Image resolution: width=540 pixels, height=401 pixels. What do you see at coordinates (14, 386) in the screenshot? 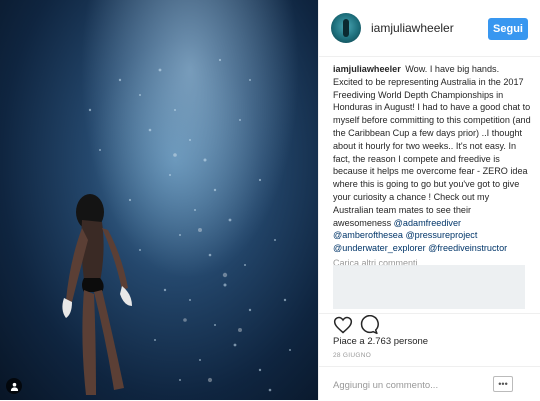
I see `user-tag-icon` at bounding box center [14, 386].